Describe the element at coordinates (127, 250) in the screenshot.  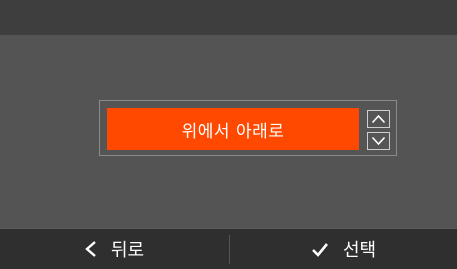
I see `back-button-label: 뒤로` at that location.